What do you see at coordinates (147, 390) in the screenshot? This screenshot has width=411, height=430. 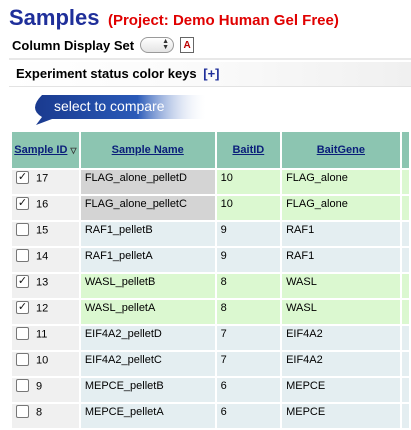 I see `sample-name: MEPCE_pelletB` at bounding box center [147, 390].